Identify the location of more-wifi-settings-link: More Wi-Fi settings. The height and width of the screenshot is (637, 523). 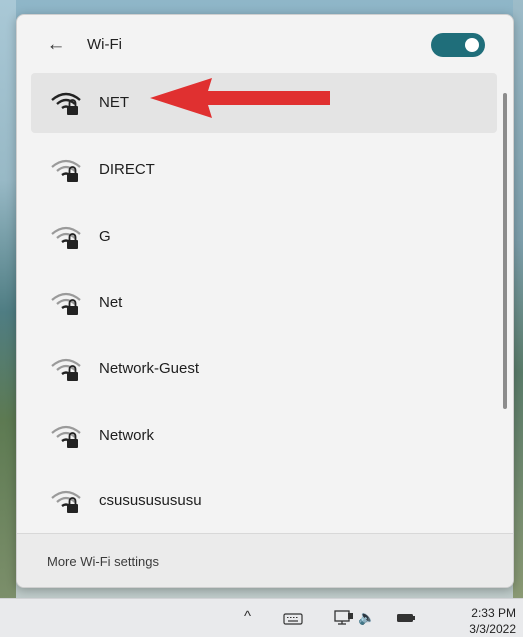
(103, 561).